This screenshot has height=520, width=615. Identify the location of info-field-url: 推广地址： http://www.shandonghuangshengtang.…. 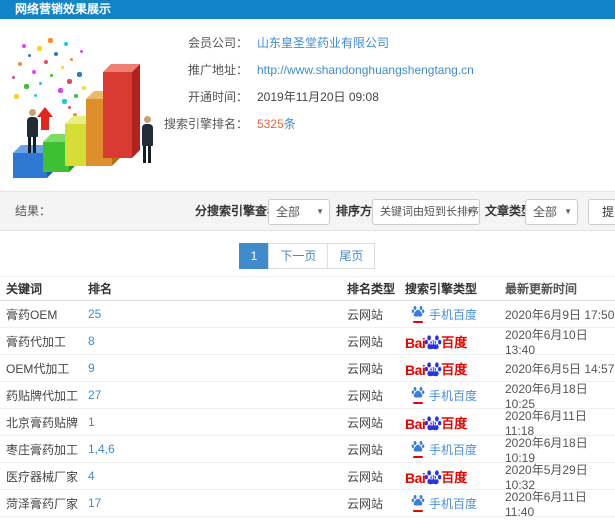
(292, 69).